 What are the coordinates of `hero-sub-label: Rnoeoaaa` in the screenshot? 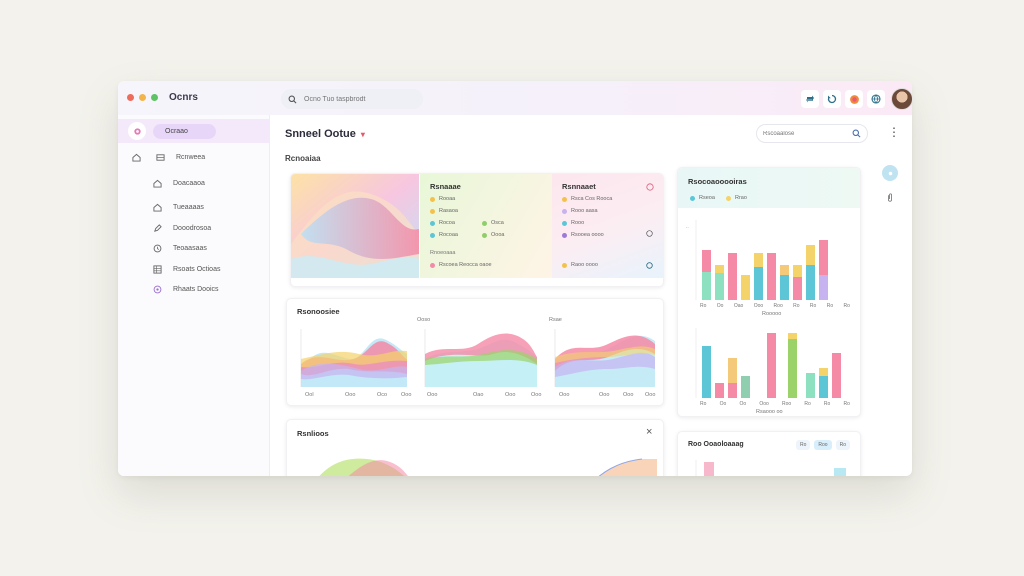 It's located at (443, 253).